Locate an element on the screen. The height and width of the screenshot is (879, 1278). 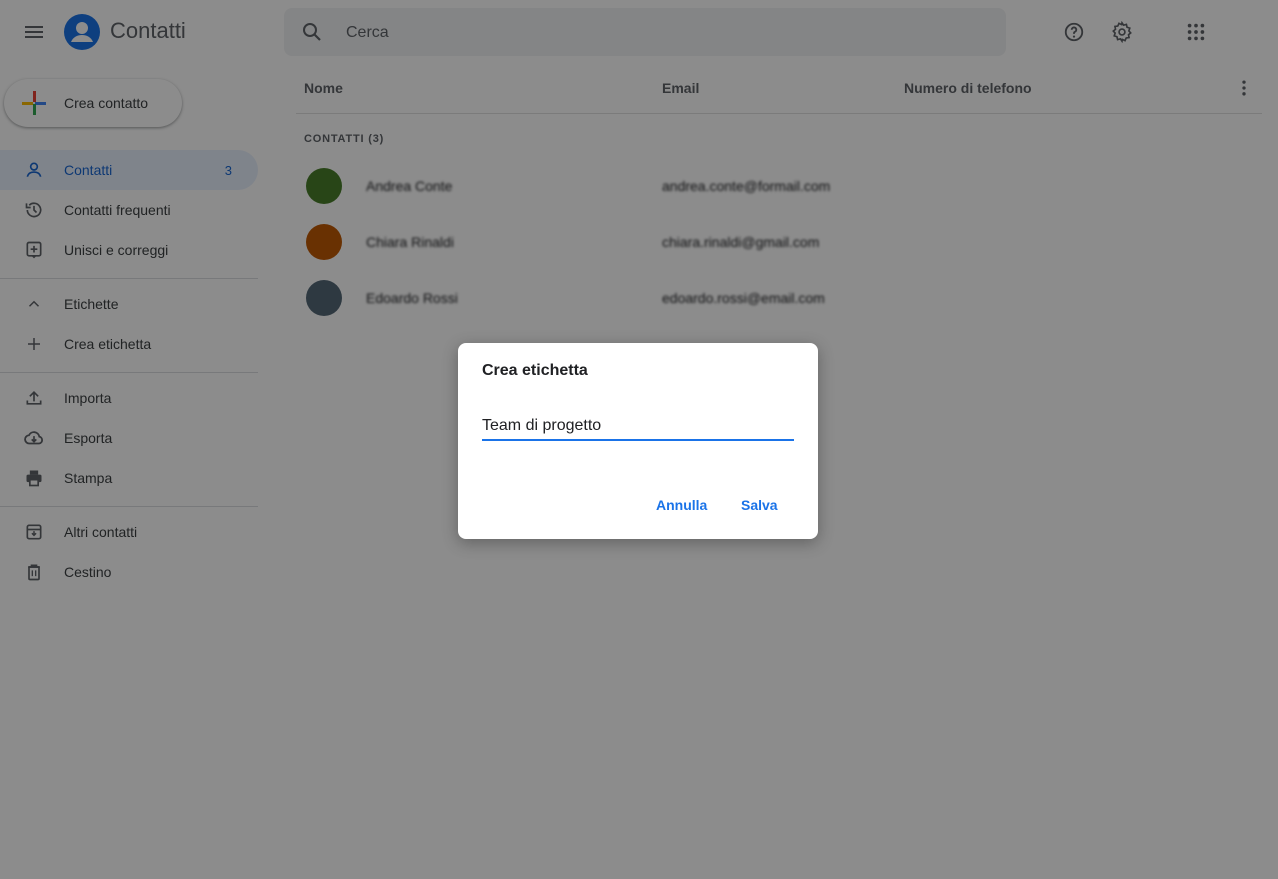
save-button: Salva is located at coordinates (759, 505).